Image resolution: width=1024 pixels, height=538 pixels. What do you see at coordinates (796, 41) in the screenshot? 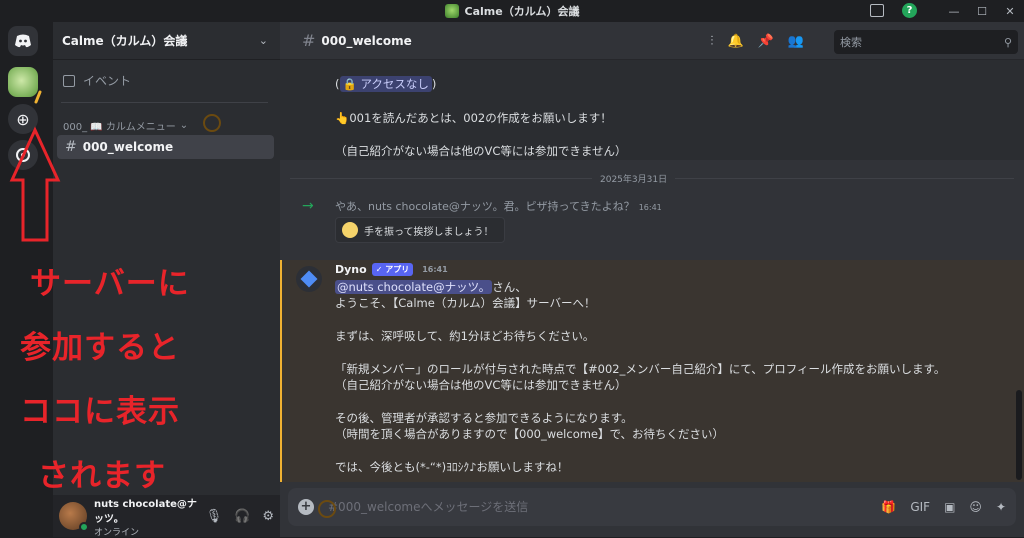
I see `members-icon: 👥` at bounding box center [796, 41].